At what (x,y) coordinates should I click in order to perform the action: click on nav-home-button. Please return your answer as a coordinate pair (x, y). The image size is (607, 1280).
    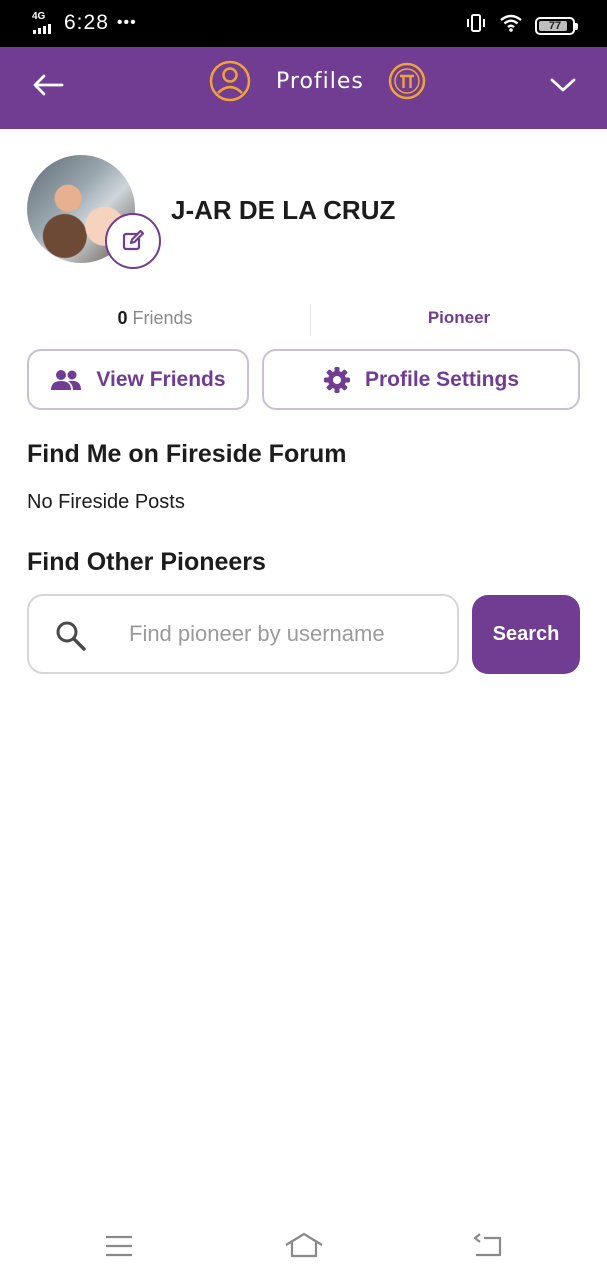
    Looking at the image, I should click on (304, 1246).